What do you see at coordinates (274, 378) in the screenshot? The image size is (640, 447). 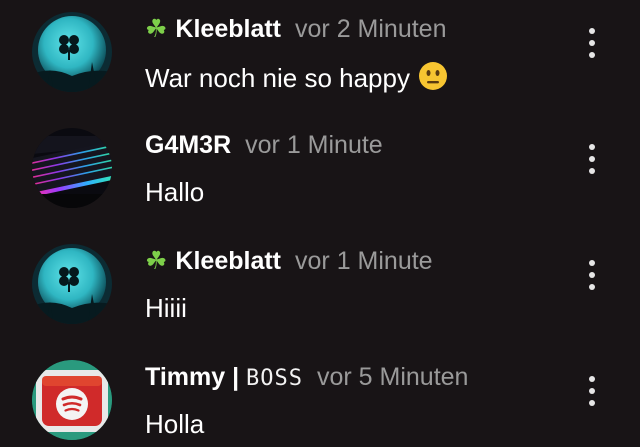 I see `boss-badge: BOSS` at bounding box center [274, 378].